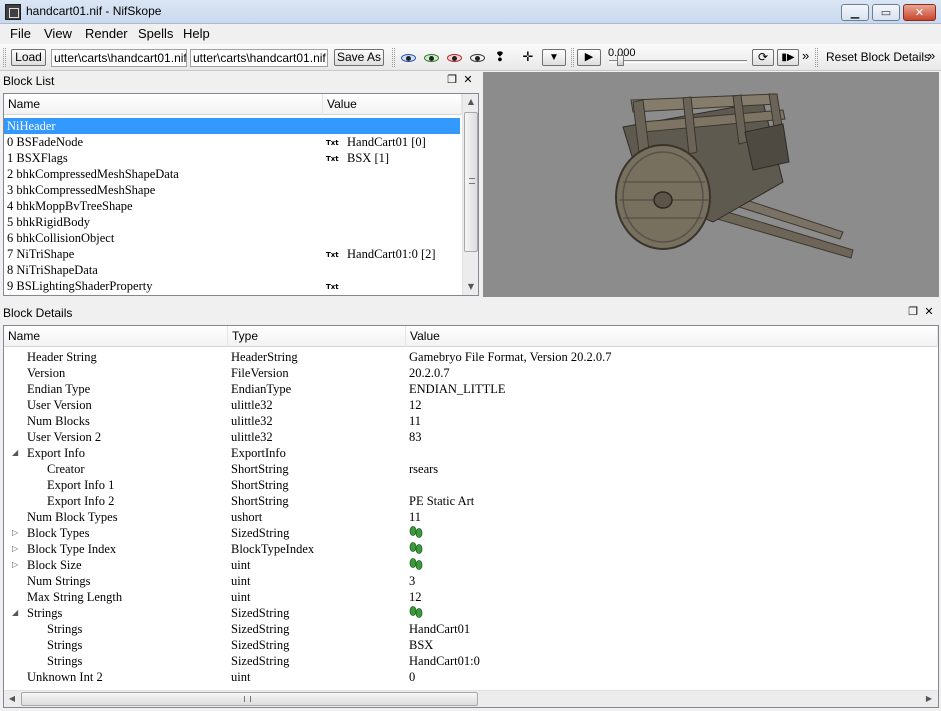  I want to click on block-list-row: 7 NiTriShape Txt HandCart01:0 [2], so click(232, 254).